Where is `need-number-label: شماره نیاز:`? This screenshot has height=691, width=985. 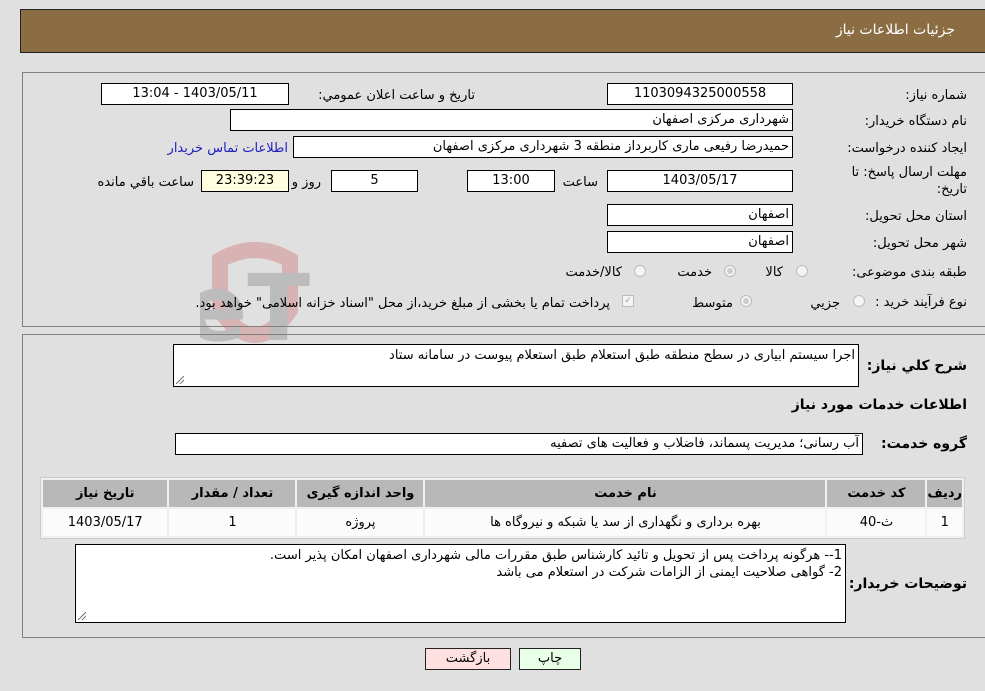
need-number-label: شماره نیاز: is located at coordinates (936, 95).